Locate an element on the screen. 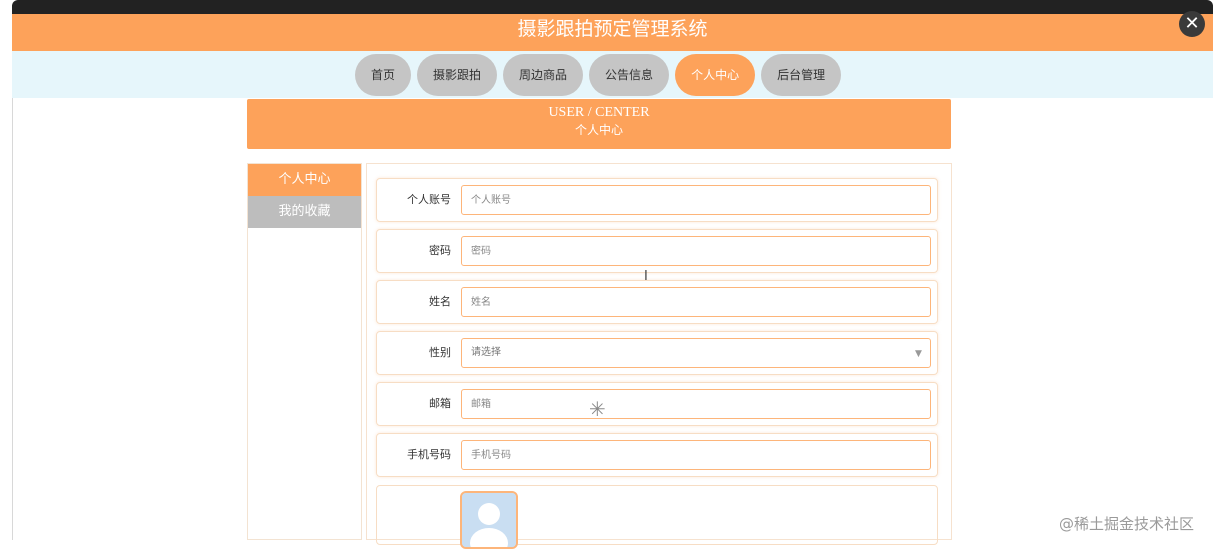  nav-home: 首页 is located at coordinates (383, 75).